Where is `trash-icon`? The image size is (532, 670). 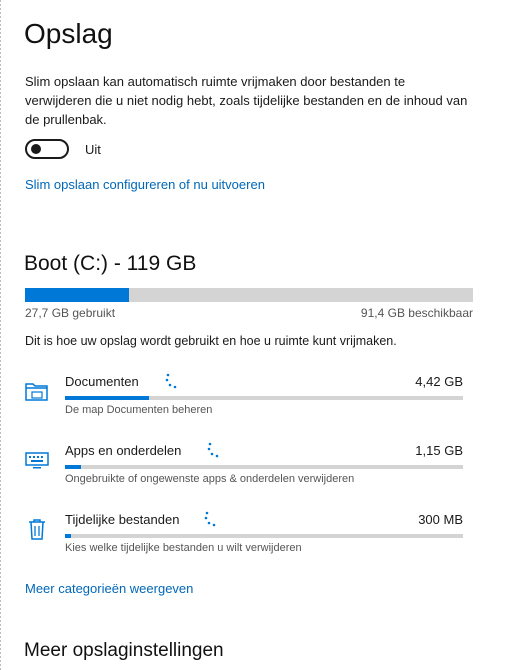
trash-icon is located at coordinates (37, 529).